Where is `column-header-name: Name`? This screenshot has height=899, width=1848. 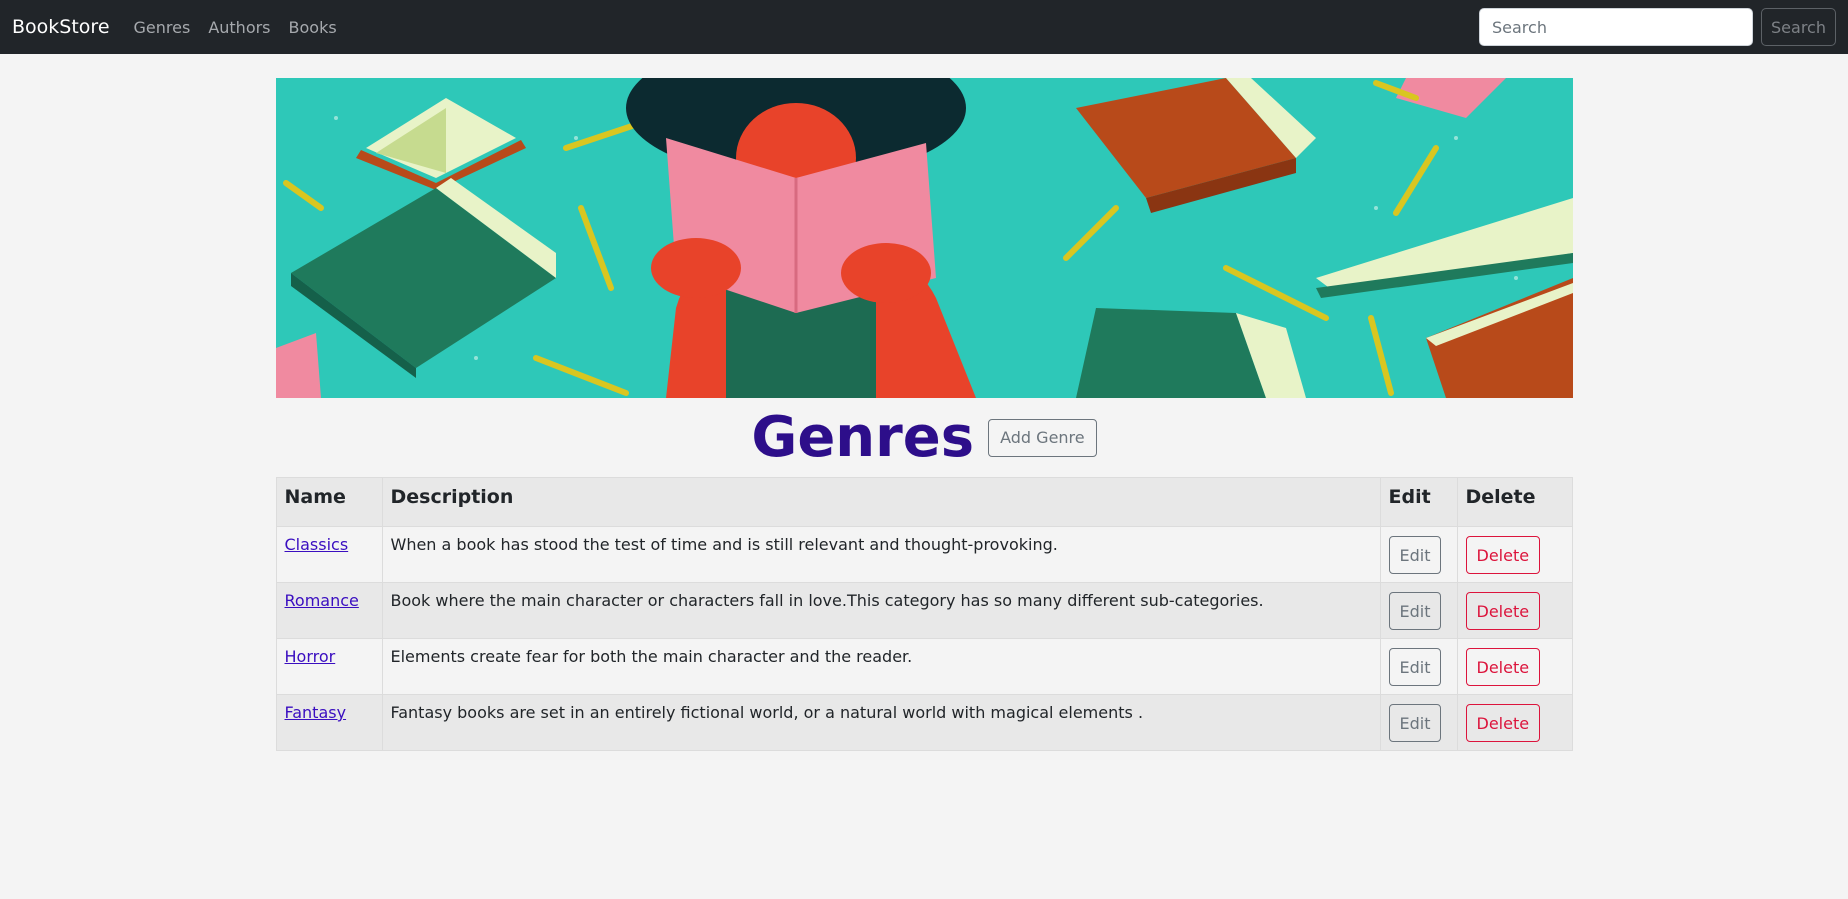
column-header-name: Name is located at coordinates (329, 502).